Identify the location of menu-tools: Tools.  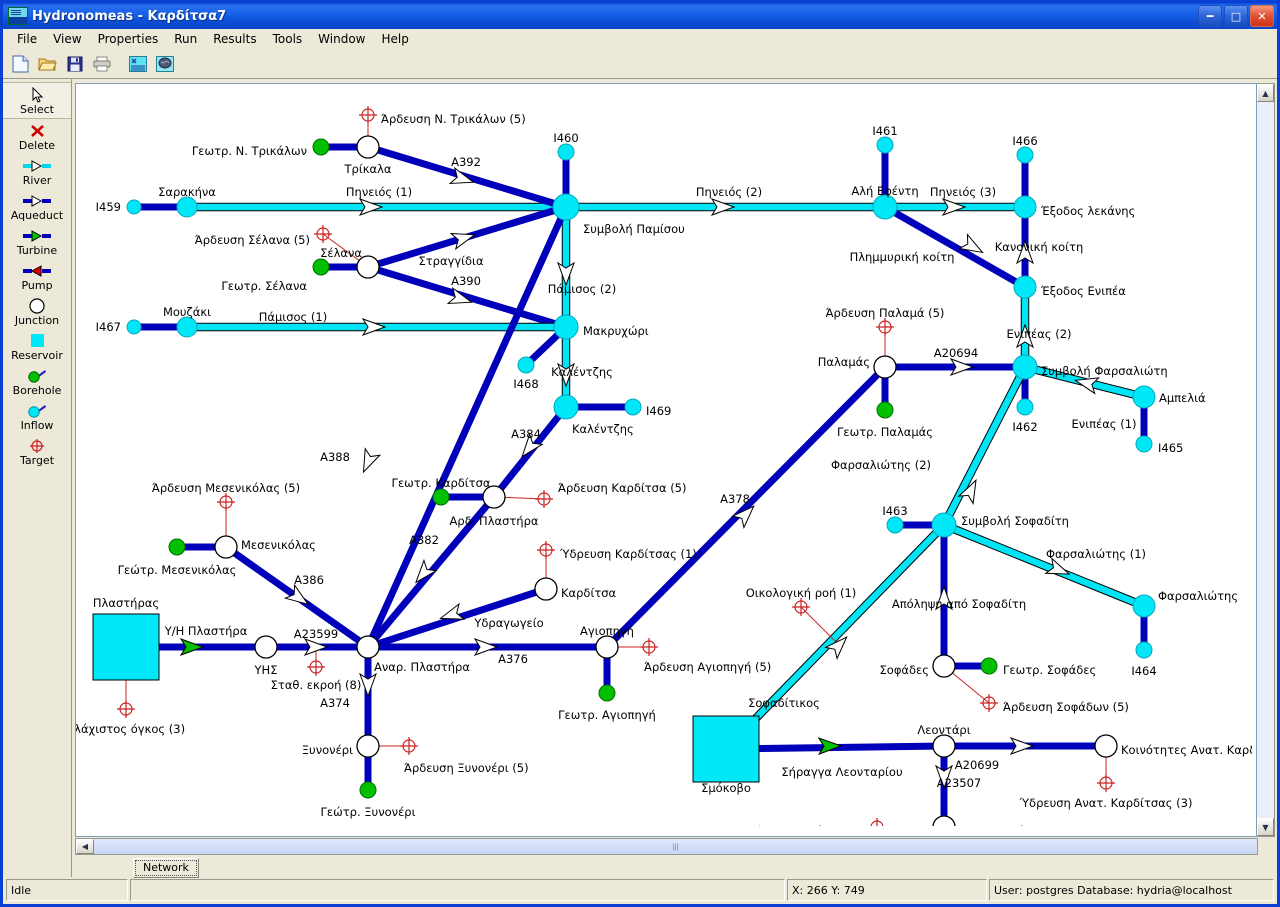
(288, 39).